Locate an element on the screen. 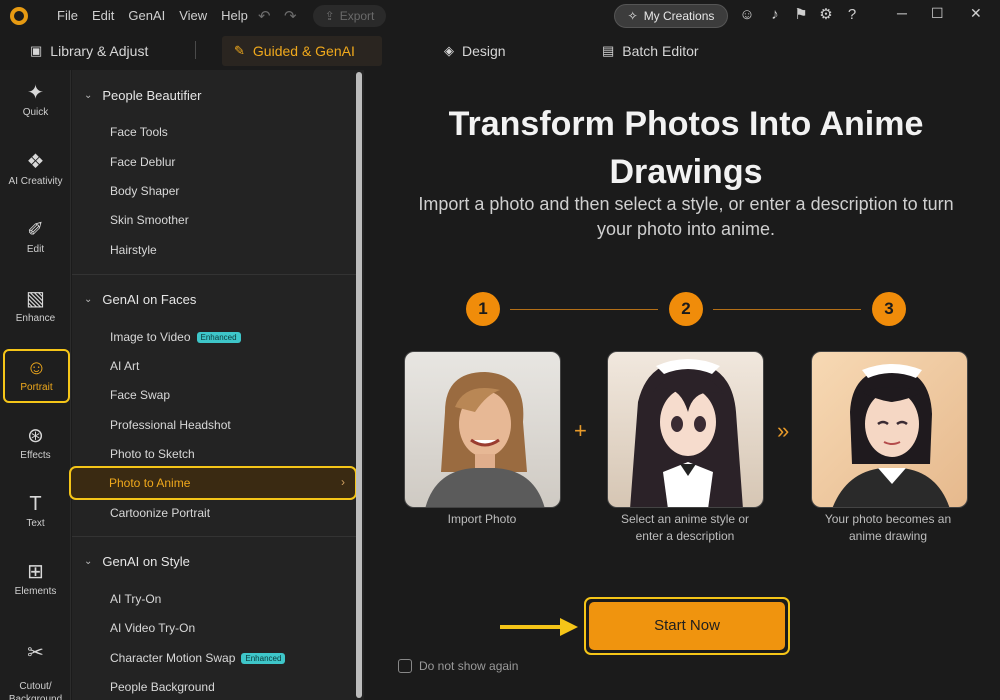  caption-line: enter a description is located at coordinates (685, 536).